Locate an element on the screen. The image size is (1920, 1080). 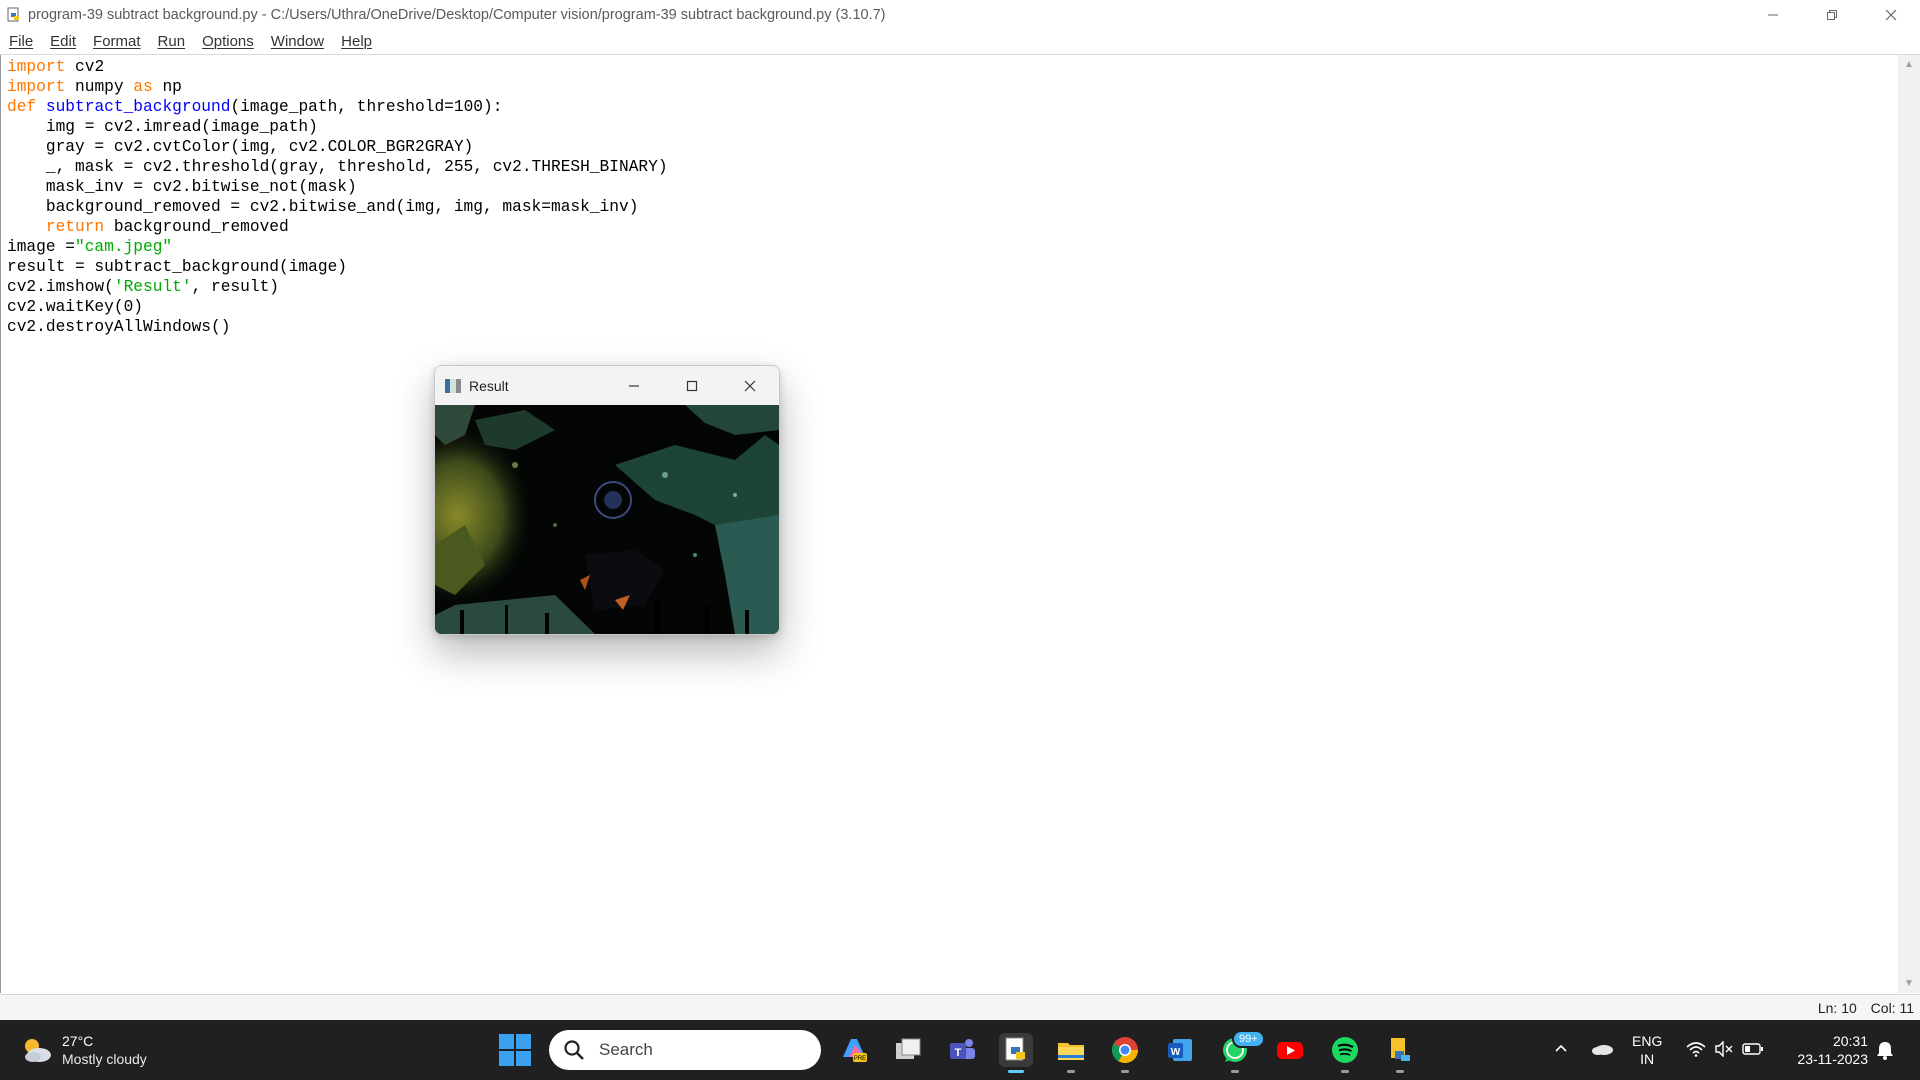
chevron-up-icon is located at coordinates (1561, 1048).